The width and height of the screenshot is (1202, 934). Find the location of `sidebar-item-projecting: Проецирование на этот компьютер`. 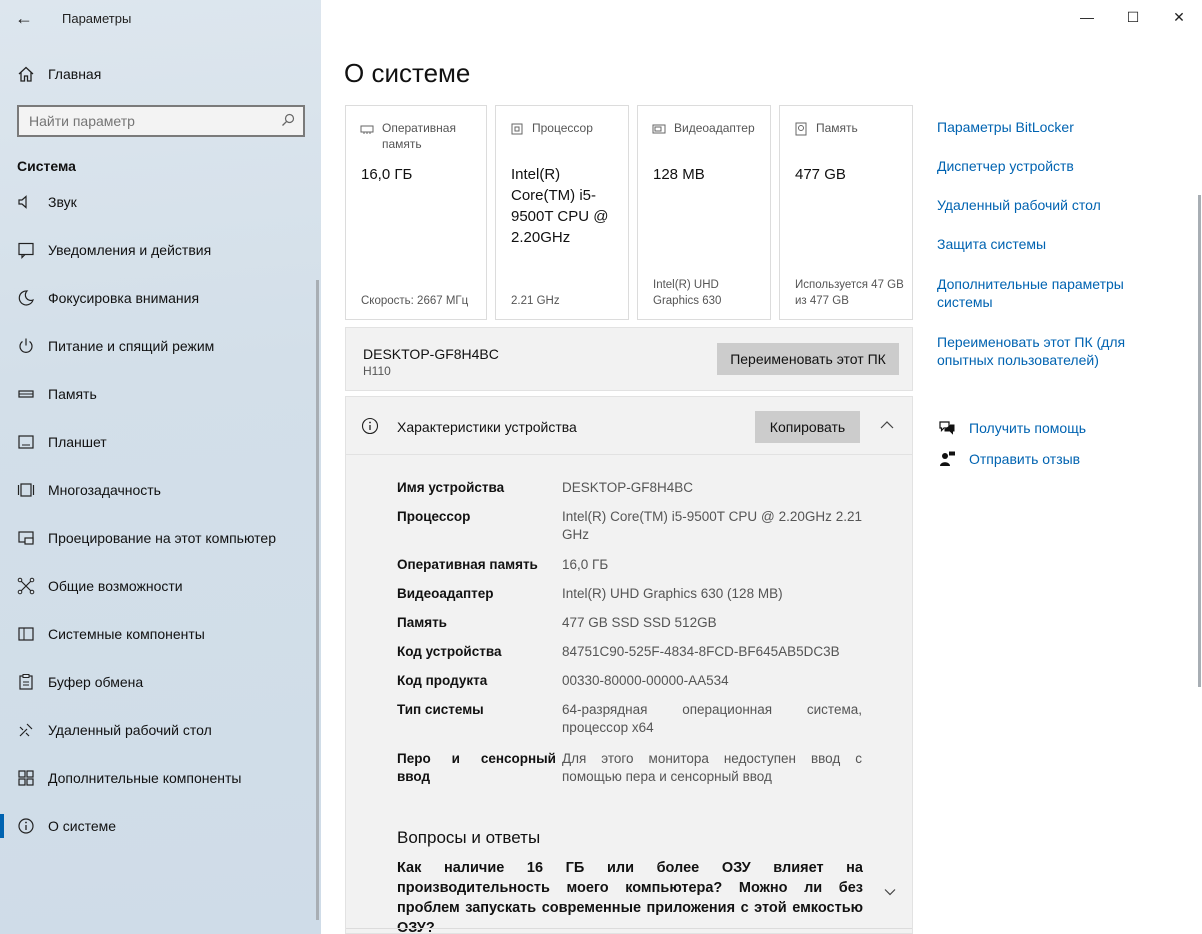

sidebar-item-projecting: Проецирование на этот компьютер is located at coordinates (160, 538).